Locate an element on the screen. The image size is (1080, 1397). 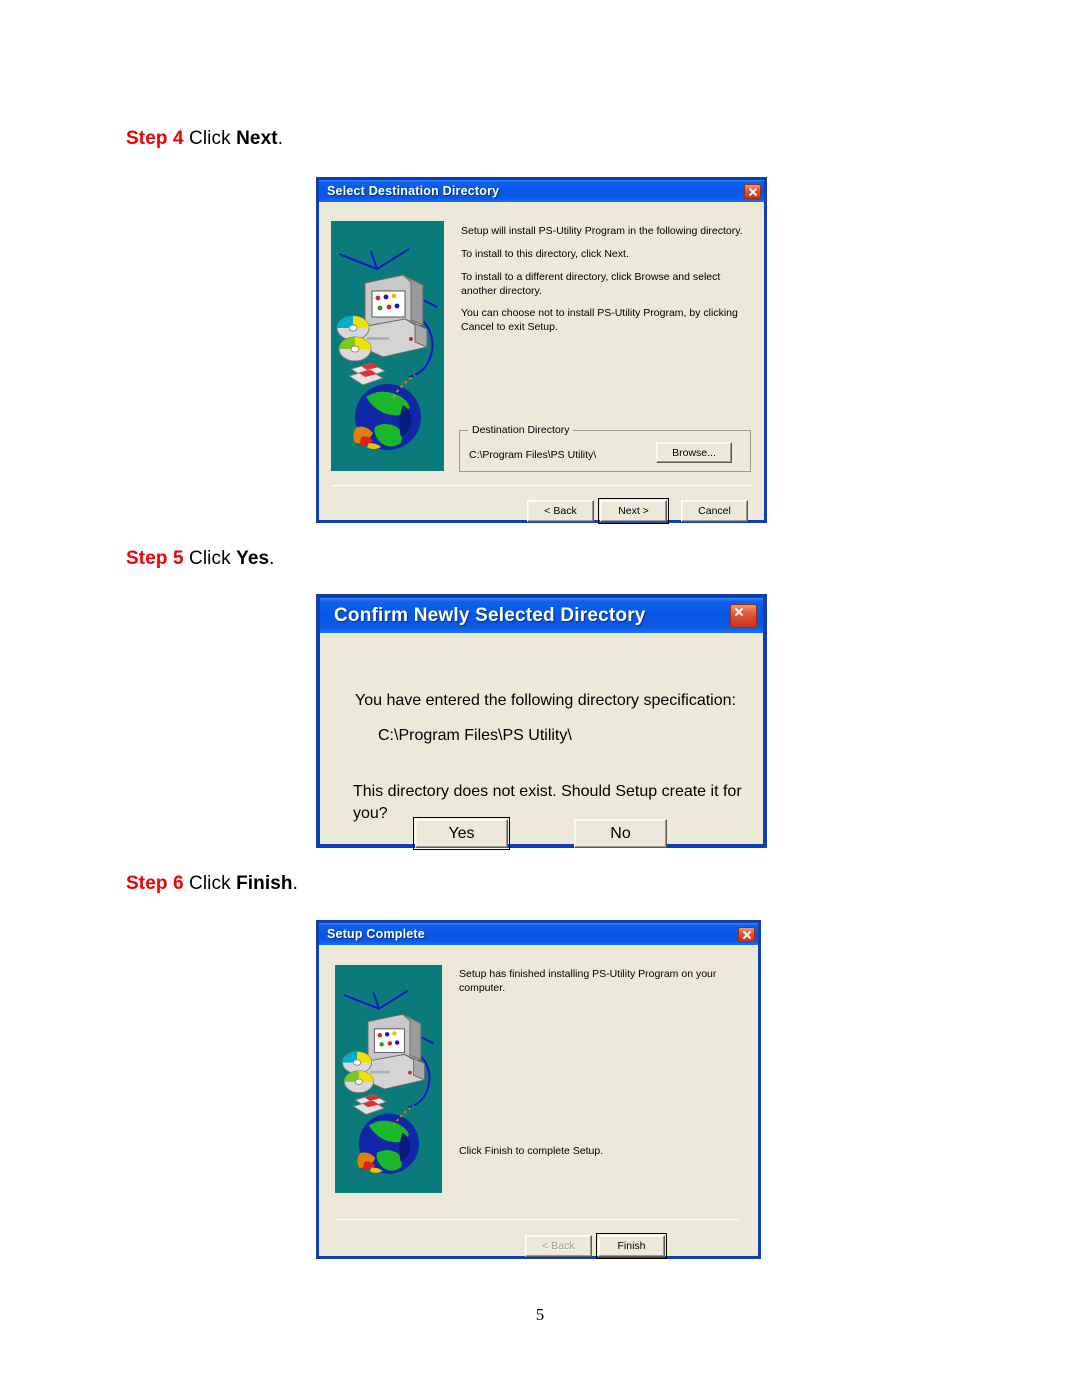
step-6-number: 6 is located at coordinates (178, 883).